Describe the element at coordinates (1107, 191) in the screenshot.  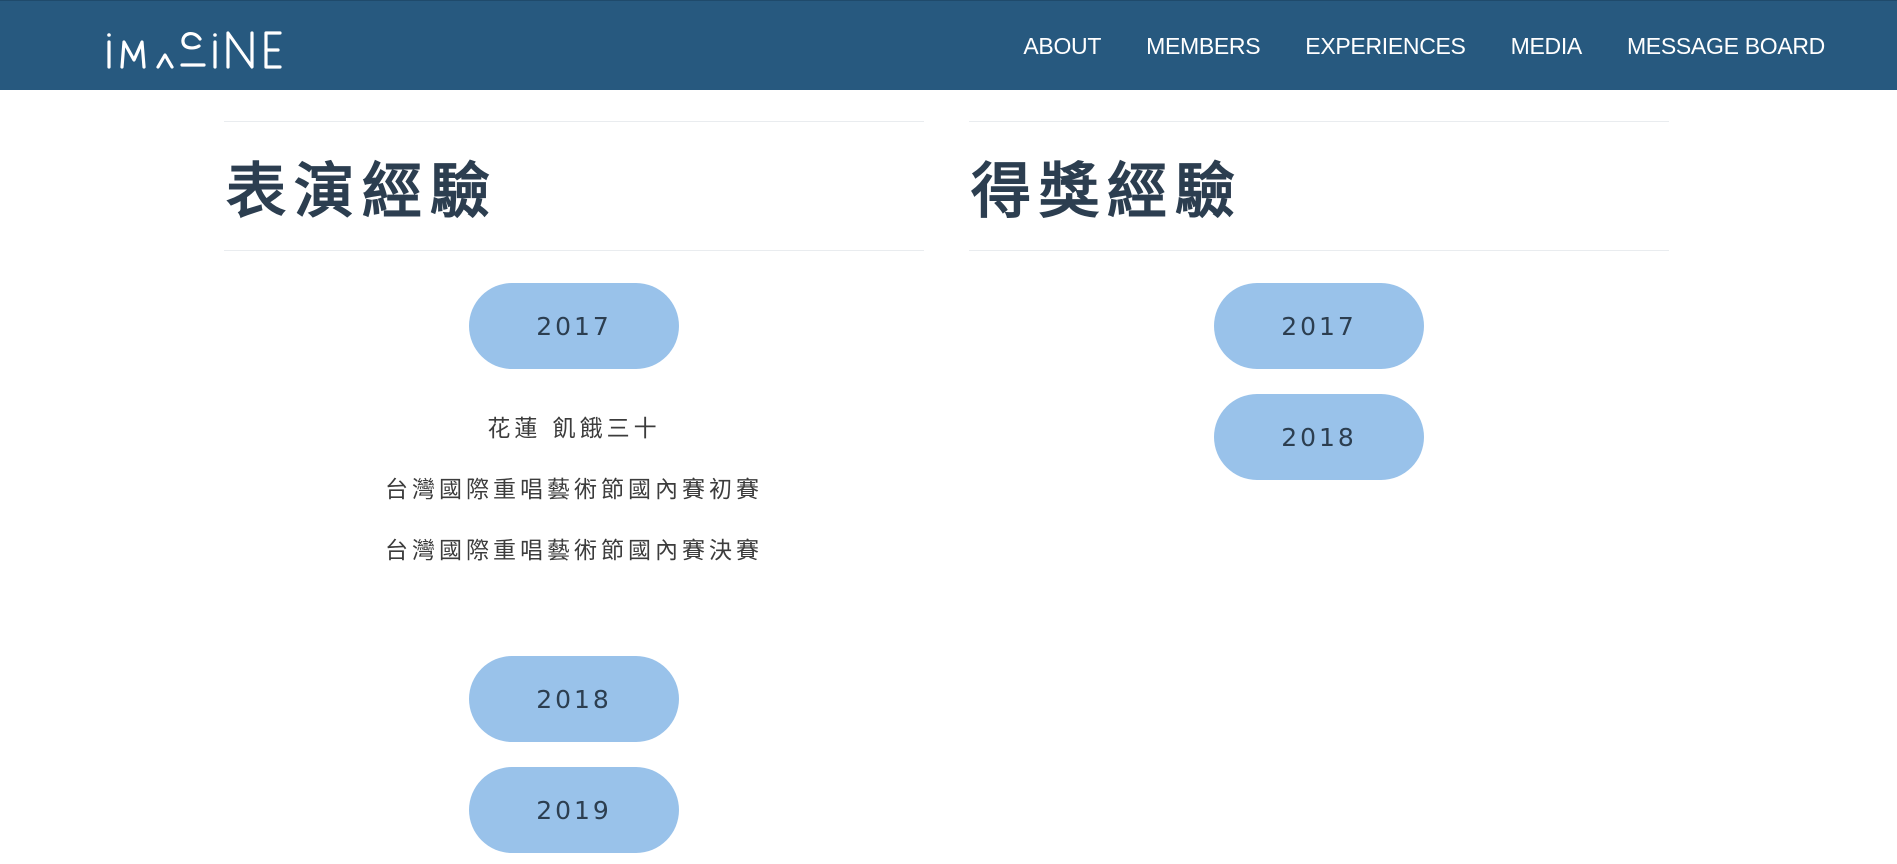
I see `awards-heading: 得獎經驗` at that location.